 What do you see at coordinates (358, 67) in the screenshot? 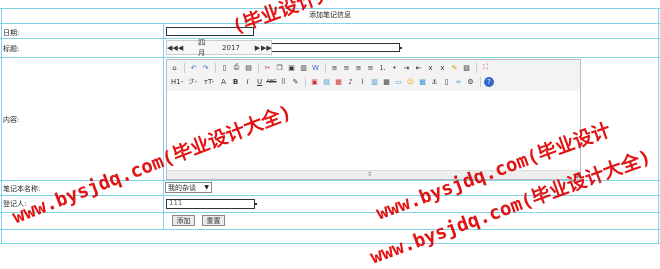
I see `align-right-icon: ≡` at bounding box center [358, 67].